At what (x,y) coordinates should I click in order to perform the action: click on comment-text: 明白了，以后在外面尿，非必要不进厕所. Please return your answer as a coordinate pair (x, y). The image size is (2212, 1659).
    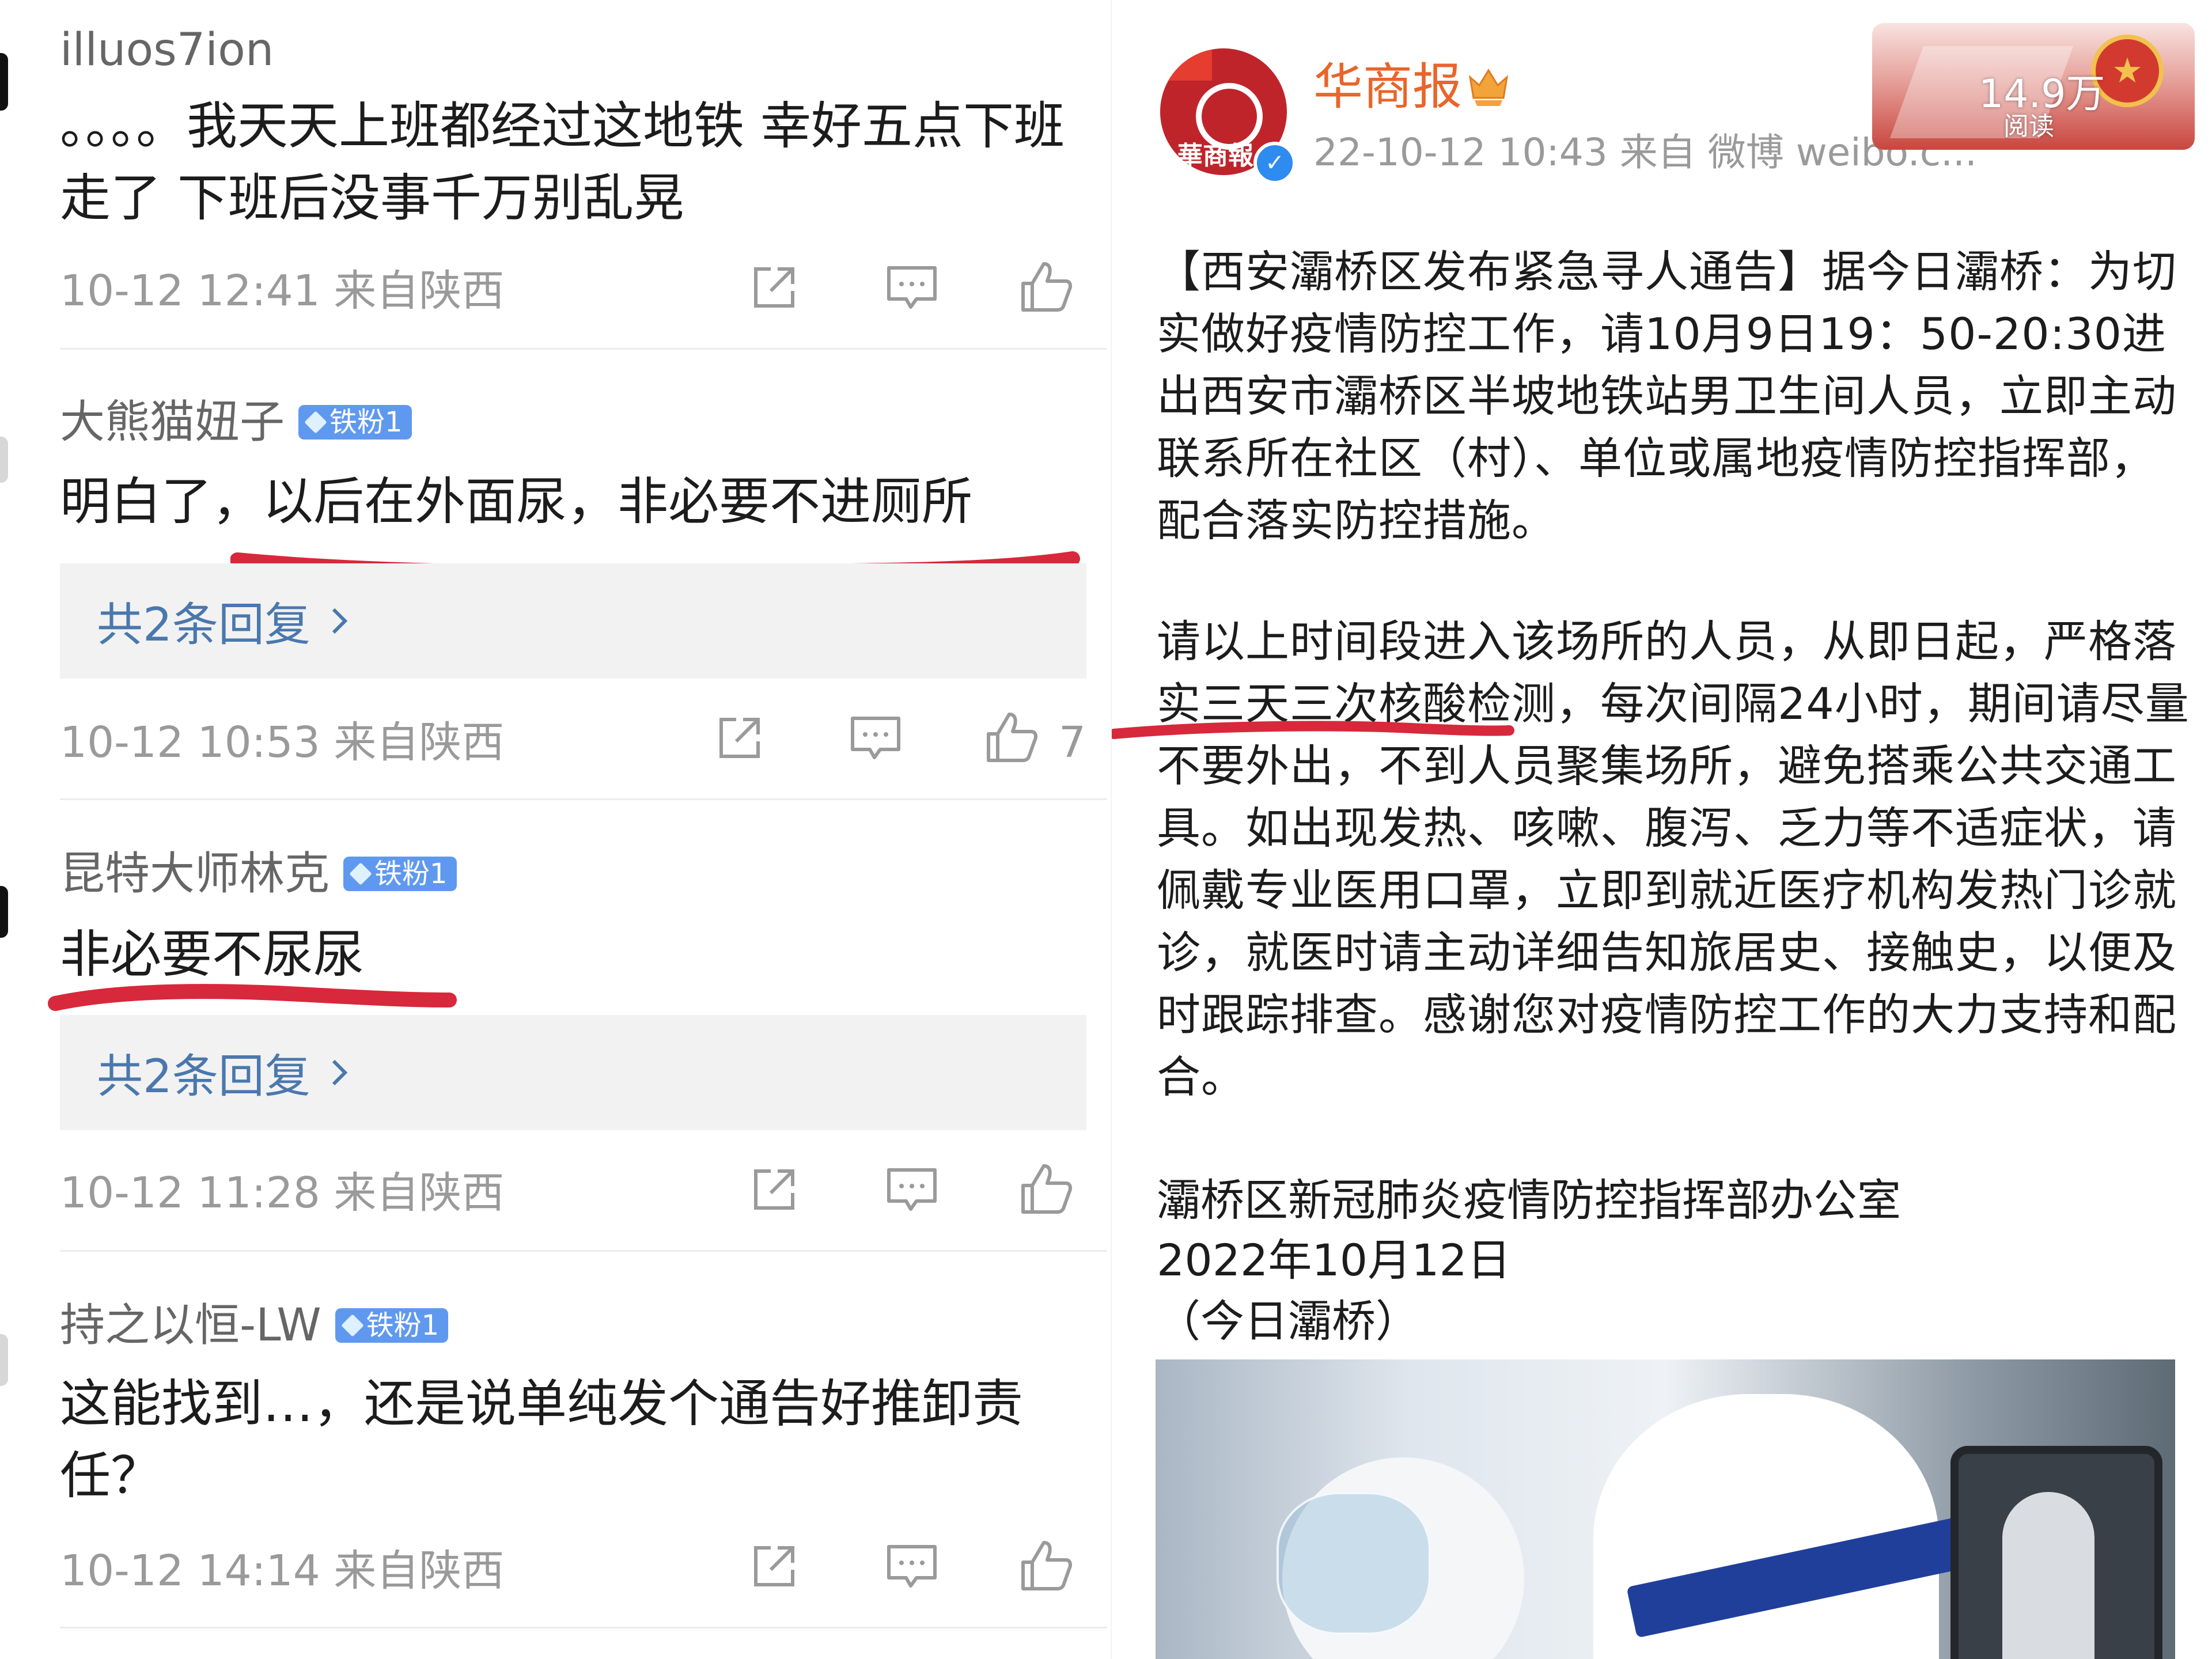
    Looking at the image, I should click on (516, 501).